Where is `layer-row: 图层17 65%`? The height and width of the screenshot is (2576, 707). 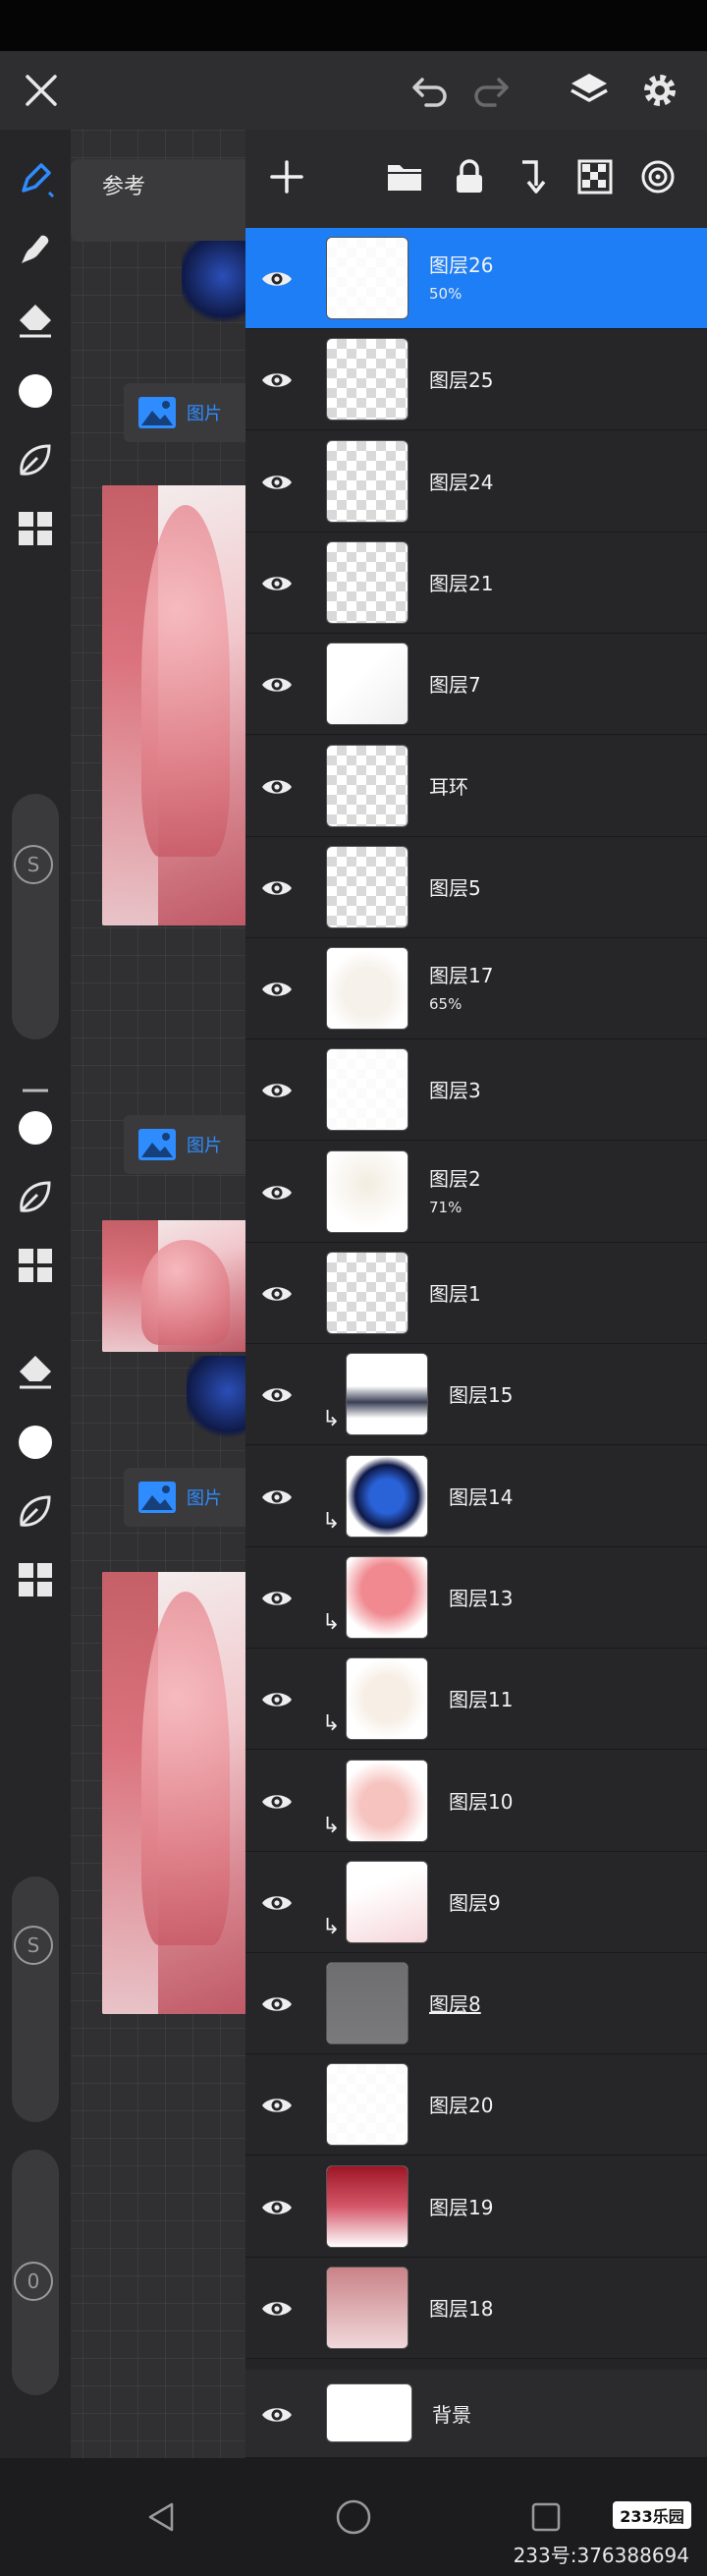
layer-row: 图层17 65% is located at coordinates (476, 989).